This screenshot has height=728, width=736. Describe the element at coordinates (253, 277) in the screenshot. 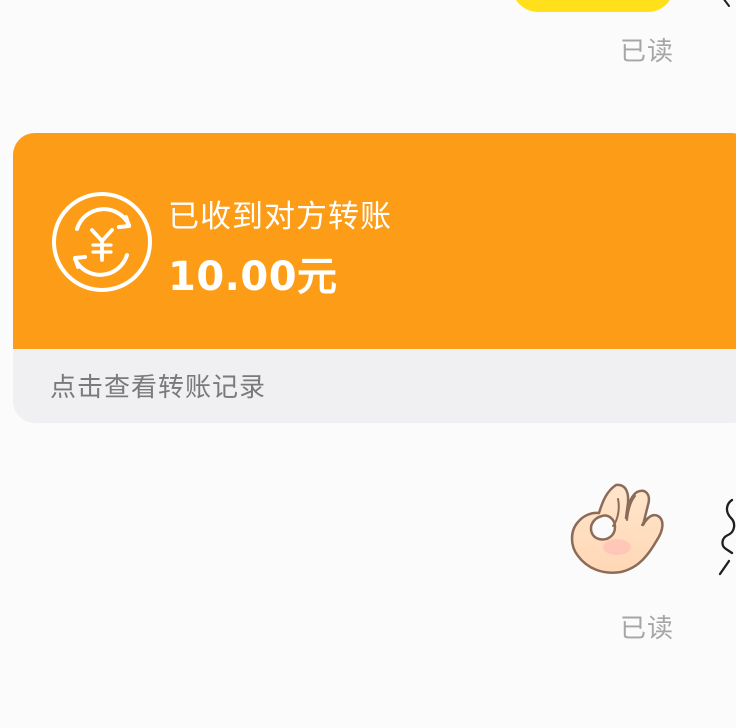

I see `transfer-amount: 10.00元` at that location.